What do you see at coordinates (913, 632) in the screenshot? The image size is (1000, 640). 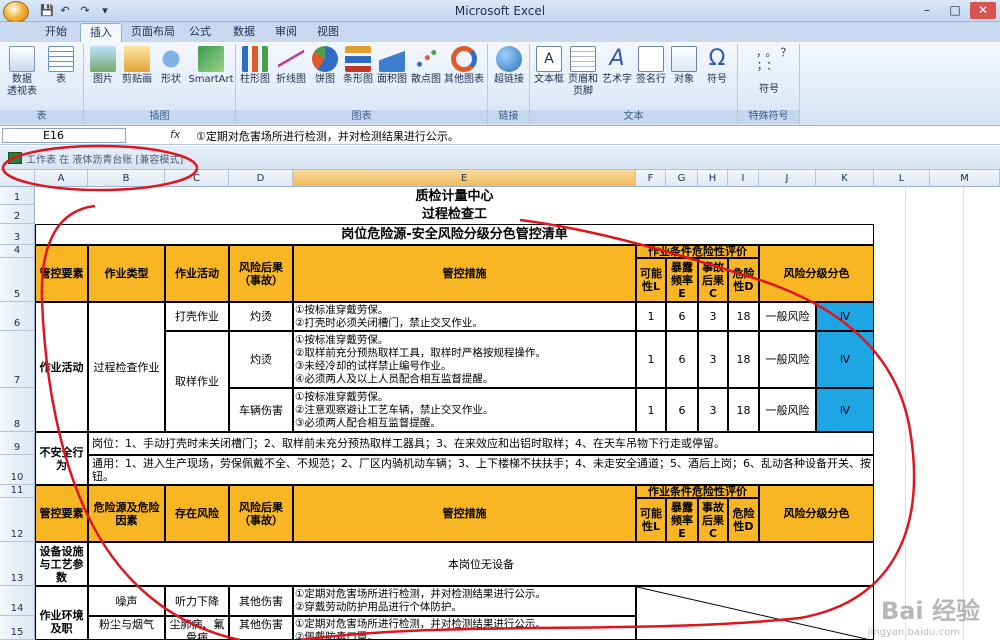 I see `baidu-watermark-url: jingyan.baidu.com` at bounding box center [913, 632].